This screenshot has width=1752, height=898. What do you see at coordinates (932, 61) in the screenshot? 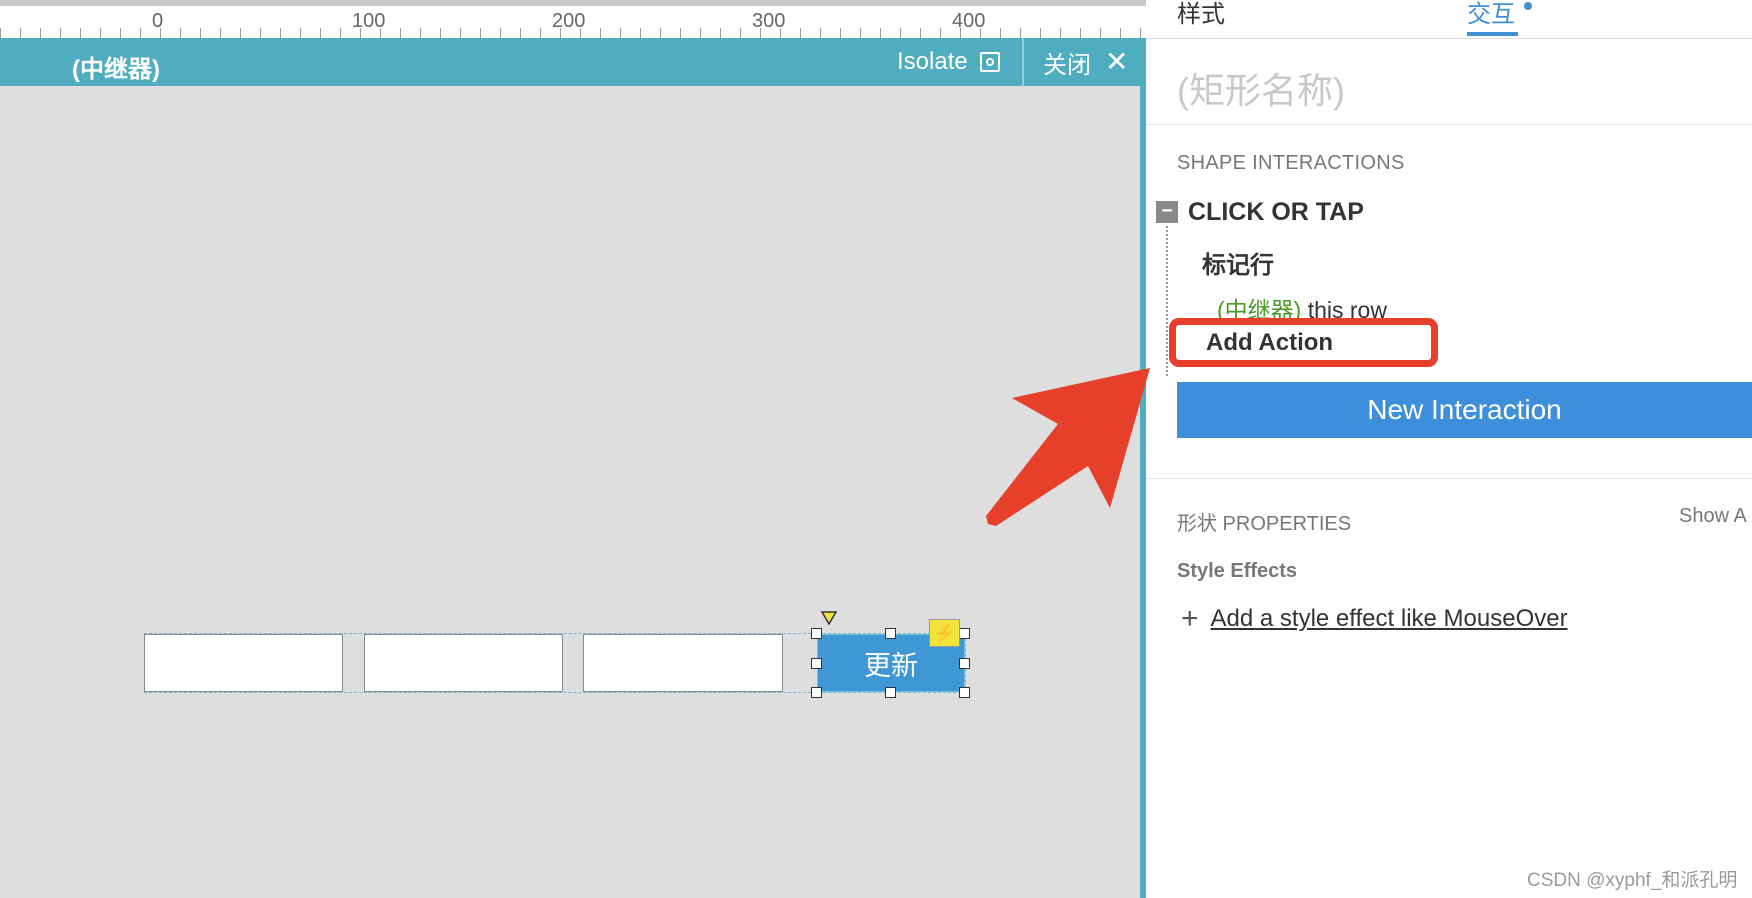
I see `isolate-label: Isolate` at bounding box center [932, 61].